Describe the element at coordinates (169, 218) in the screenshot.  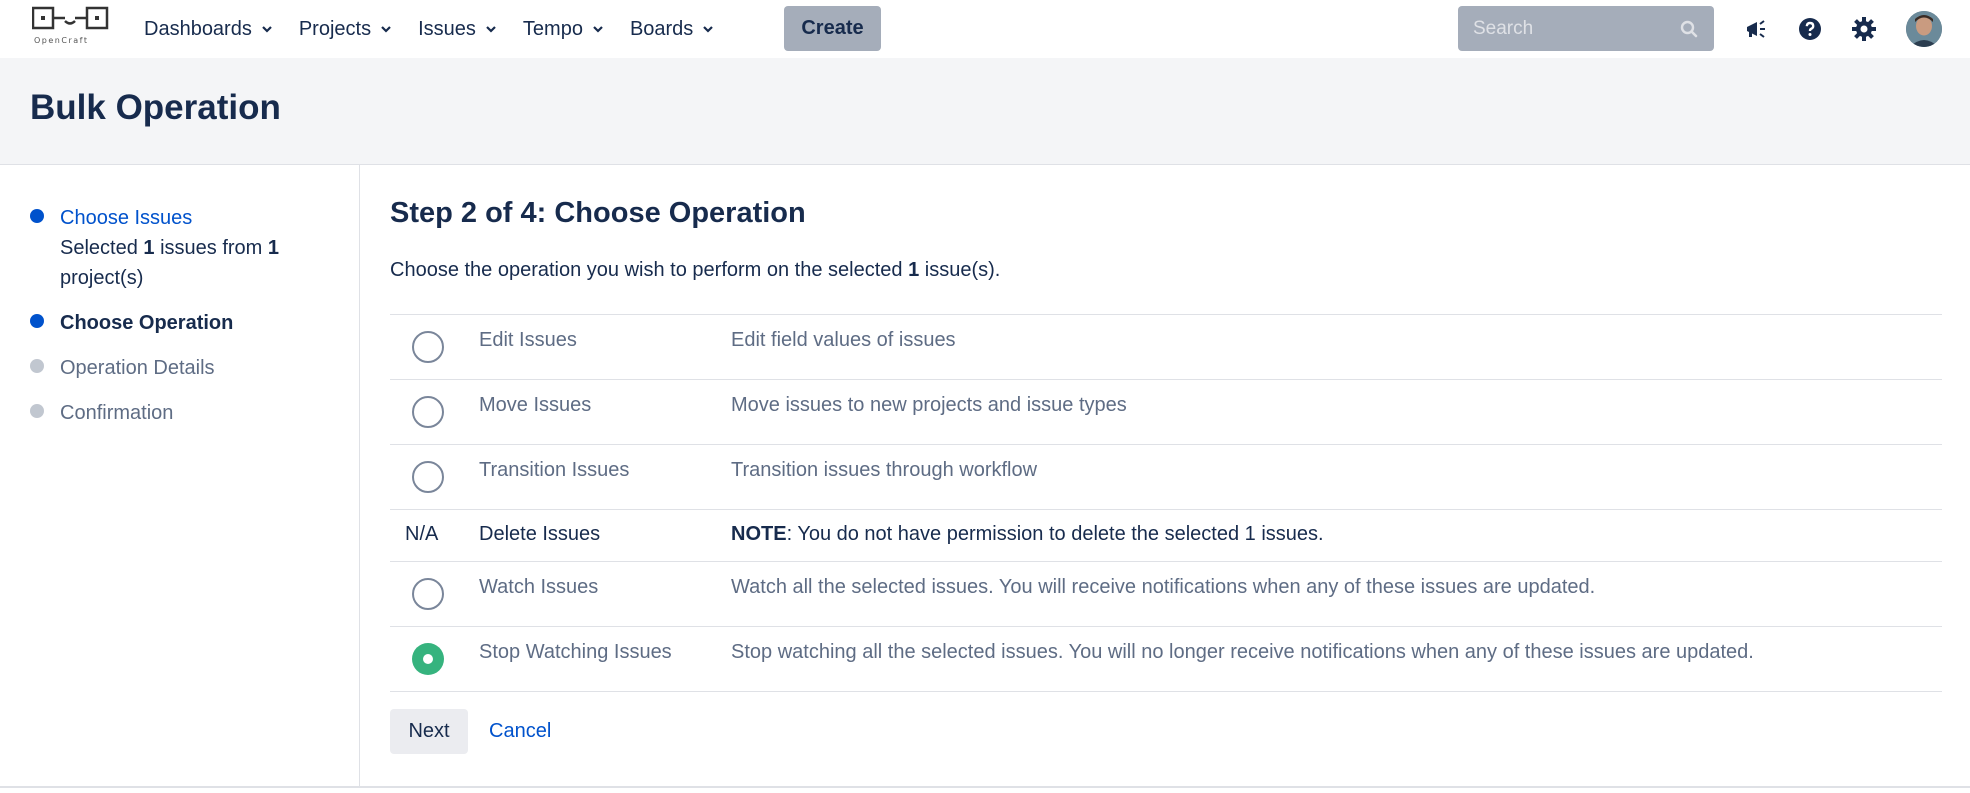
I see `step-choose-issues-link: Choose Issues` at that location.